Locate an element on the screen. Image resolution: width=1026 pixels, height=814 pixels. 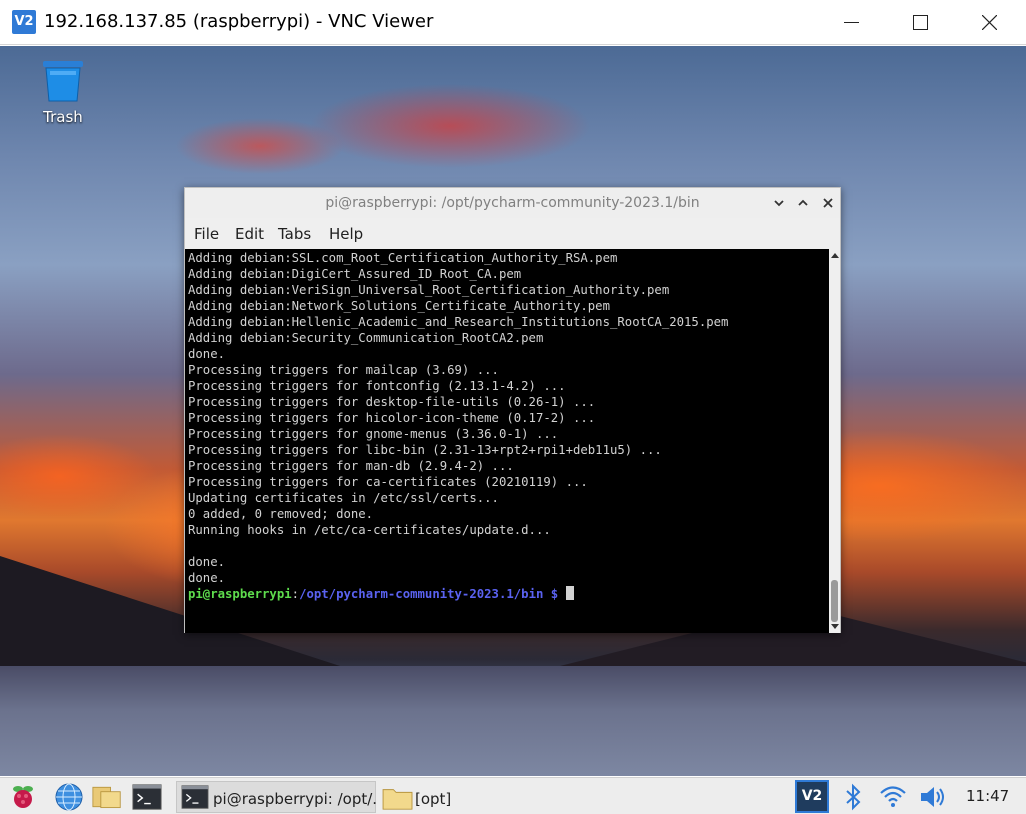
menu-edit: Edit is located at coordinates (249, 234).